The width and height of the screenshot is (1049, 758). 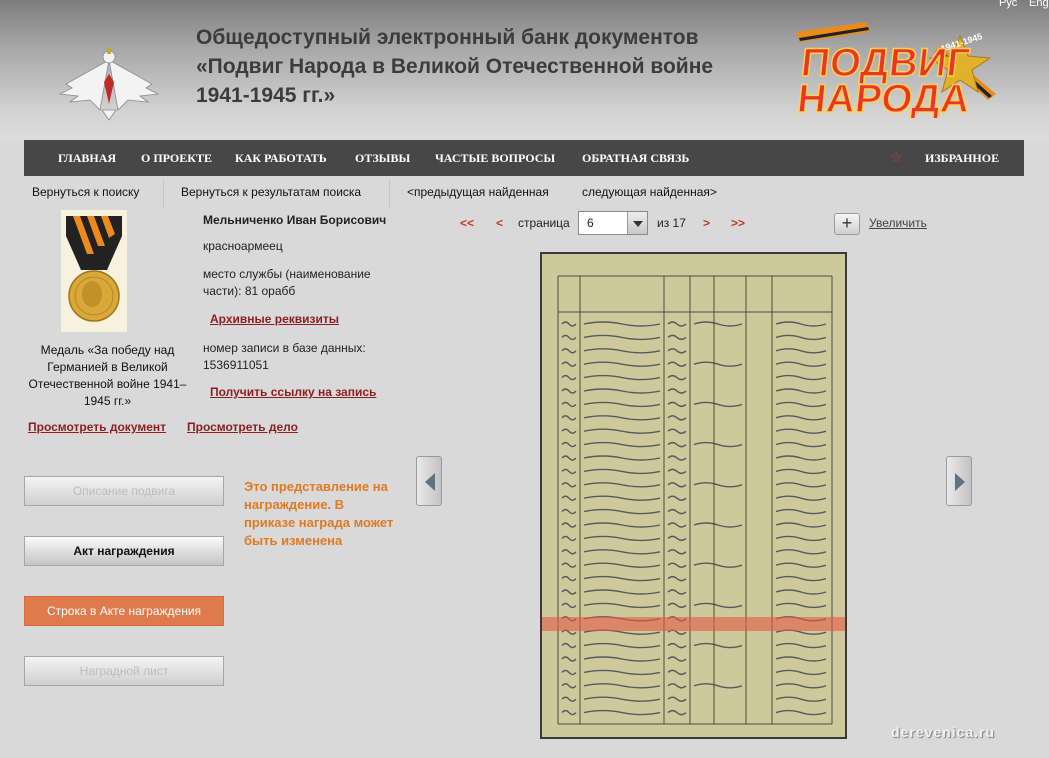 I want to click on record-number: 1536911051, so click(x=236, y=365).